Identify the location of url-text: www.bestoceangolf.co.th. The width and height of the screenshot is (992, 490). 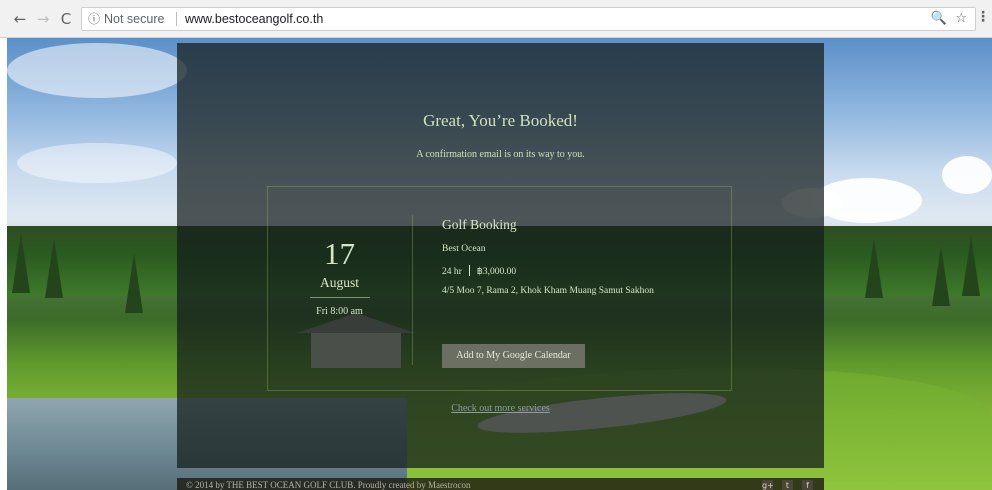
(254, 19).